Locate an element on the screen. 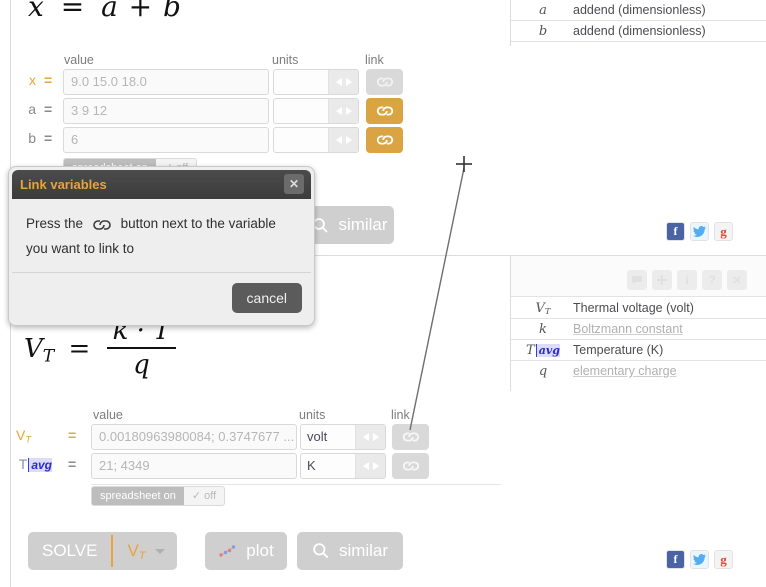 The image size is (766, 587). var-row-tavg: Tavg = 21; 4349 K is located at coordinates (383, 466).